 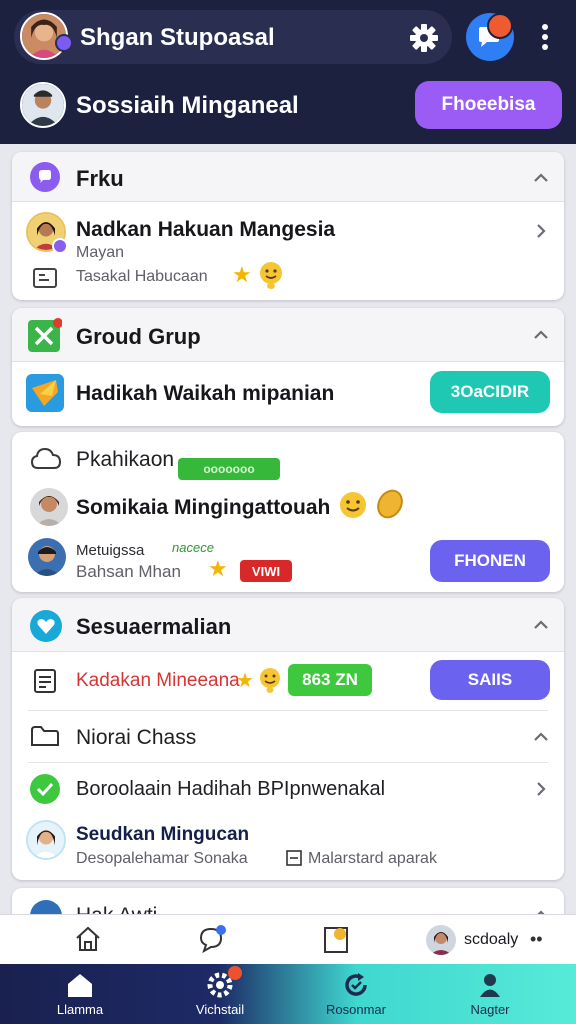 I want to click on section-title: Groud Grup, so click(x=138, y=336).